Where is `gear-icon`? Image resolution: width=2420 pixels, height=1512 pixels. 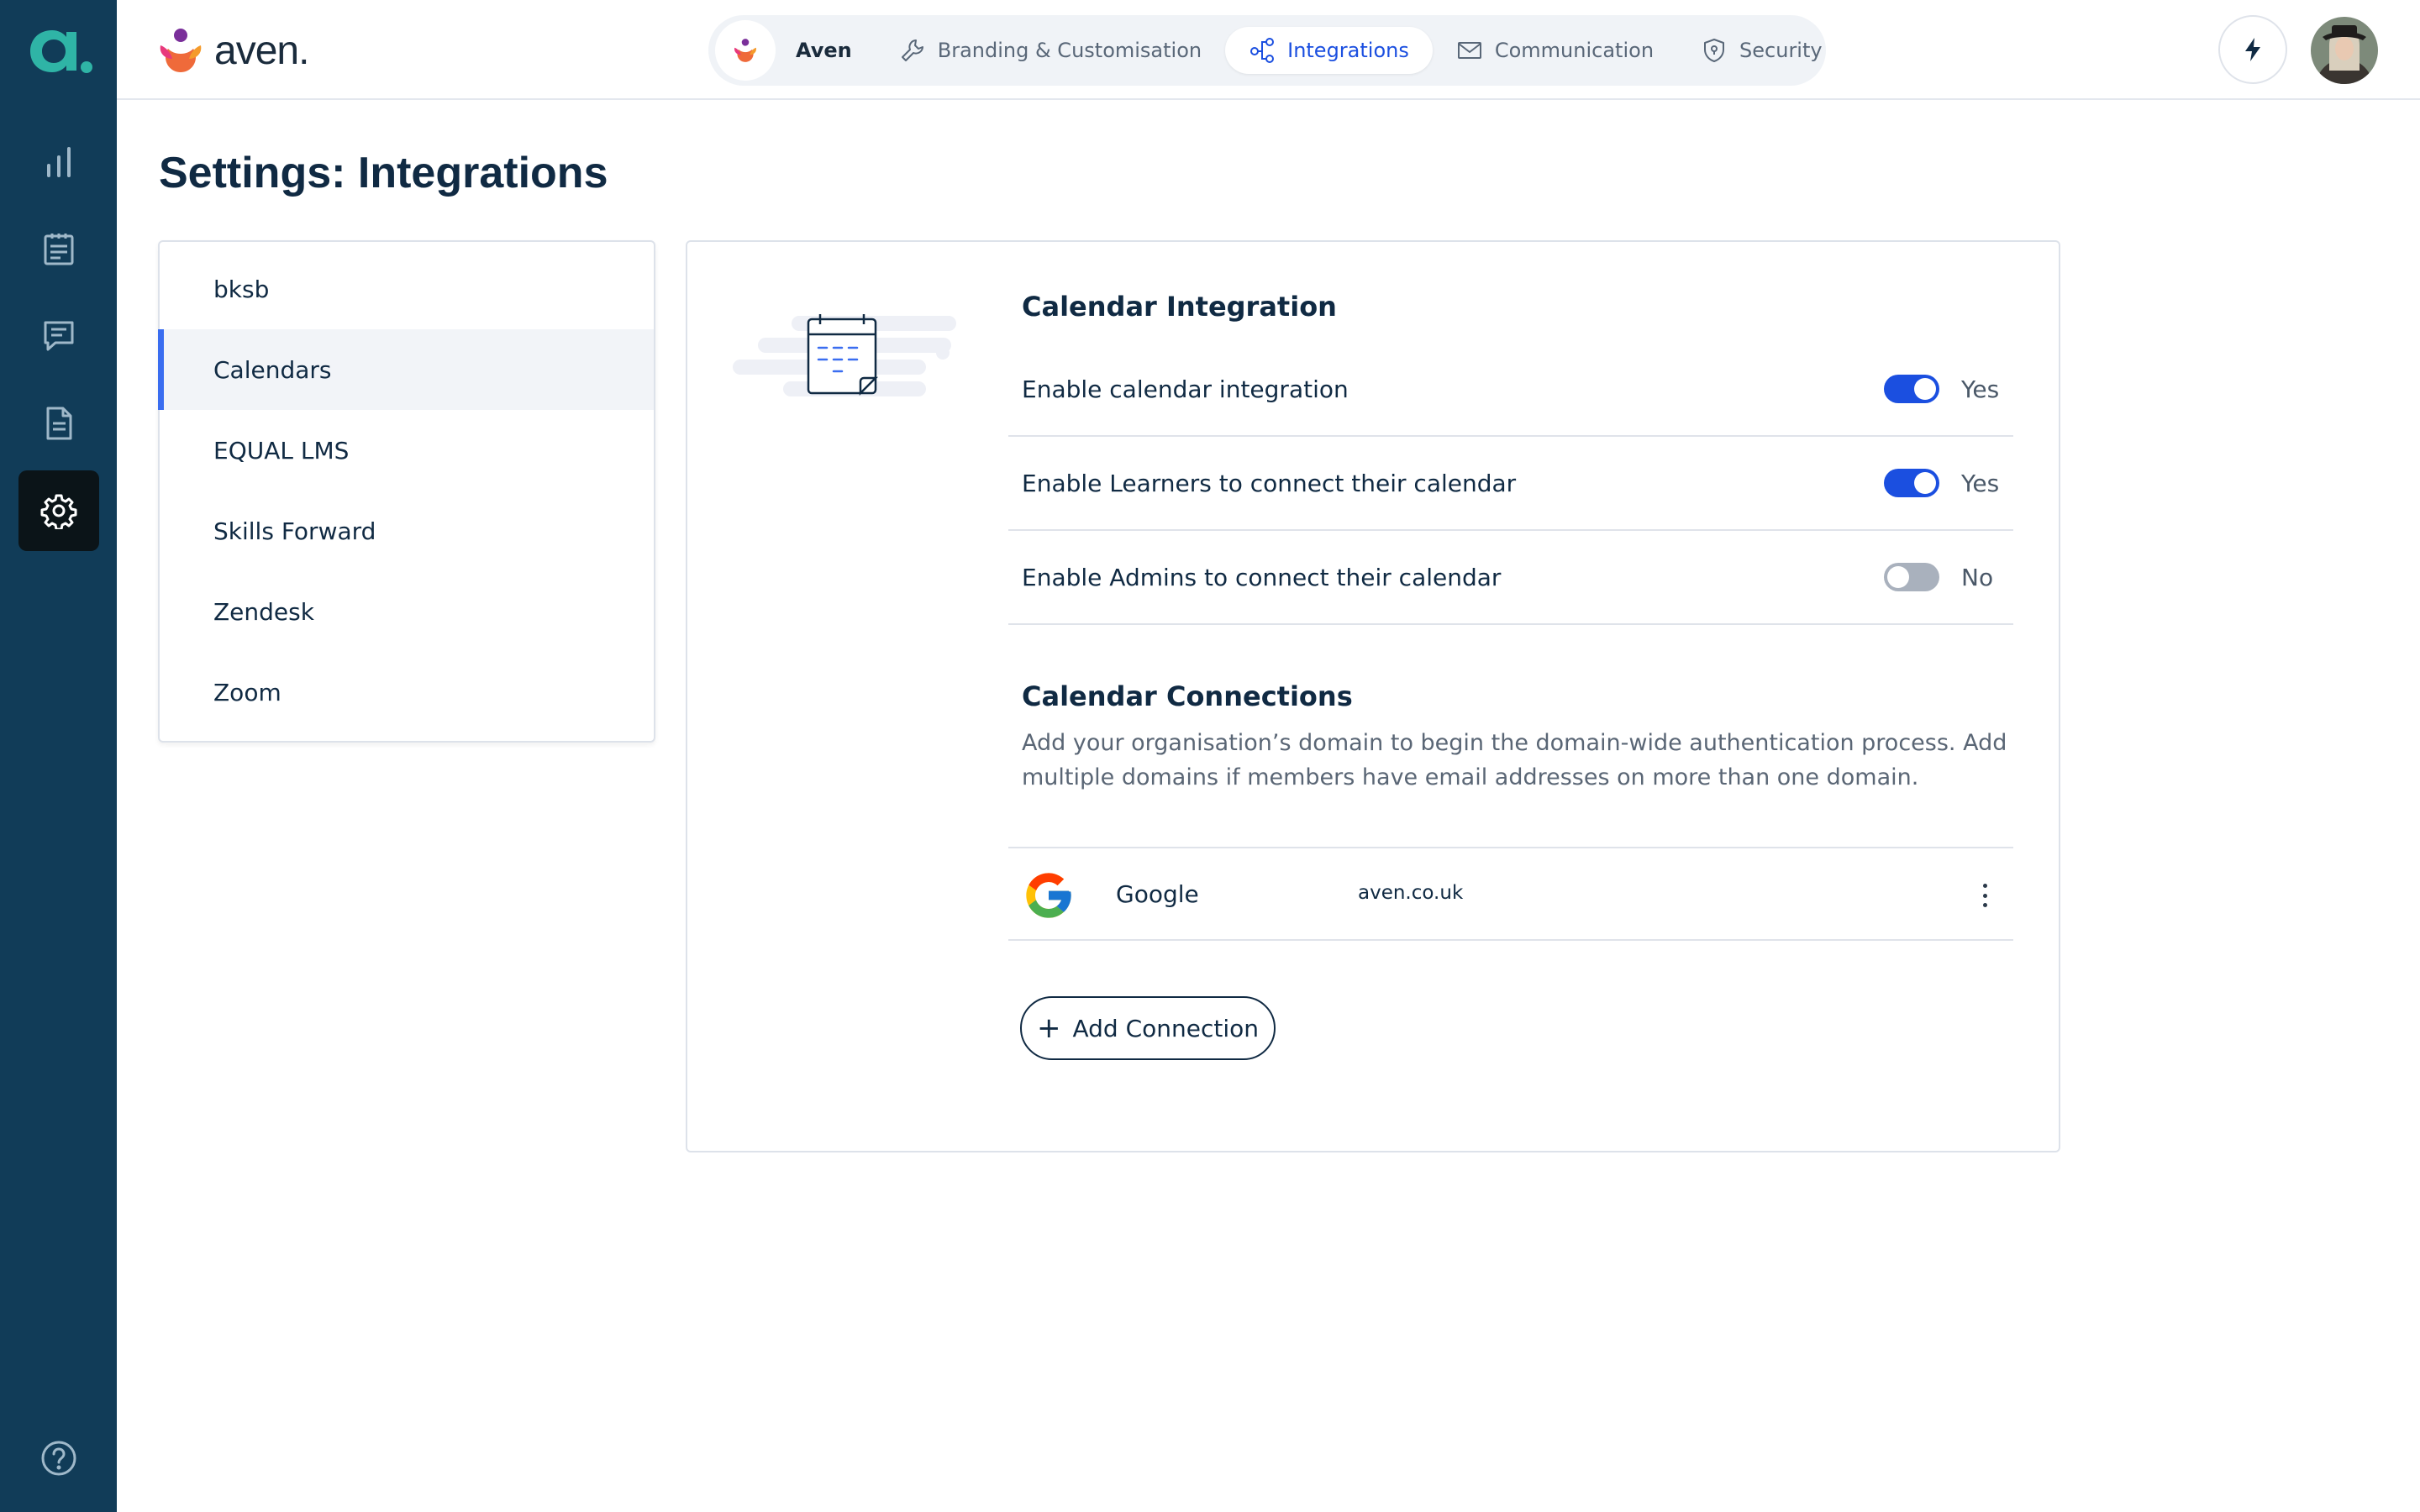 gear-icon is located at coordinates (58, 511).